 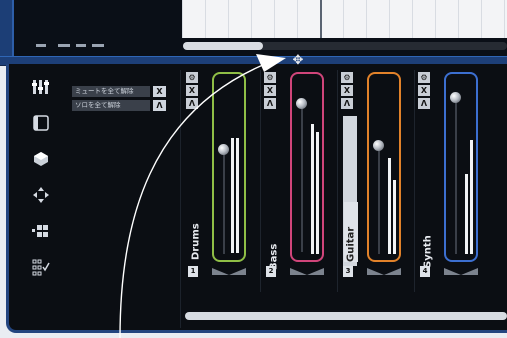 I want to click on channel-name: Synth, so click(x=428, y=251).